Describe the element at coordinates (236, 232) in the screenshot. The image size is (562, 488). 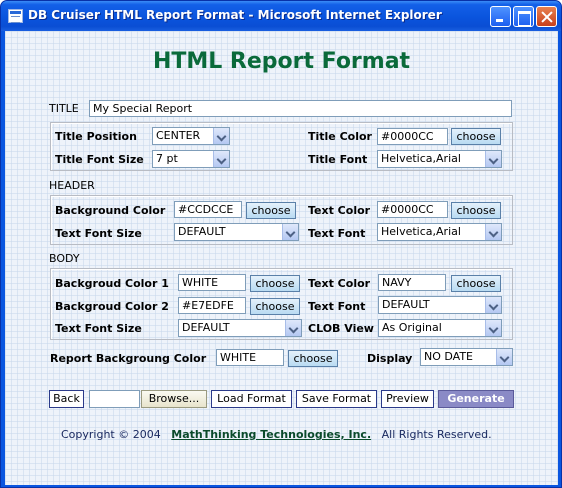
I see `header-font-size-select: DEFAULT` at that location.